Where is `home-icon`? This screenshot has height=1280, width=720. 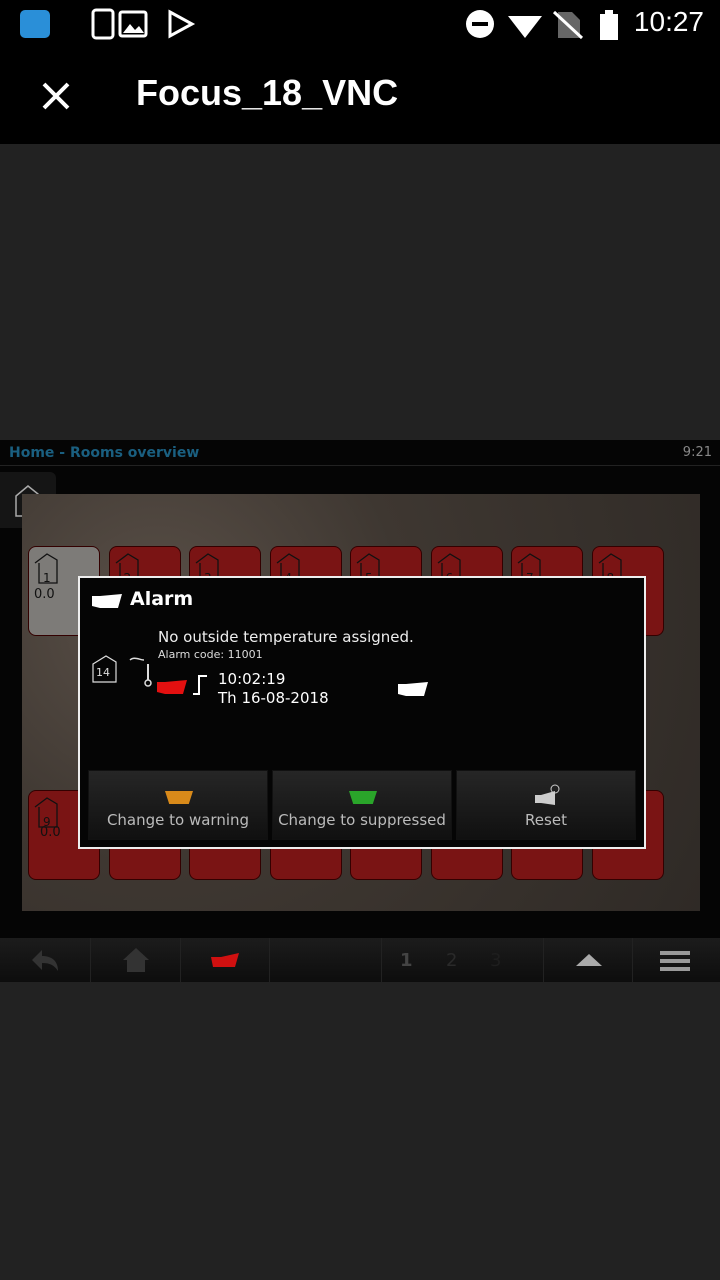
home-icon is located at coordinates (136, 960).